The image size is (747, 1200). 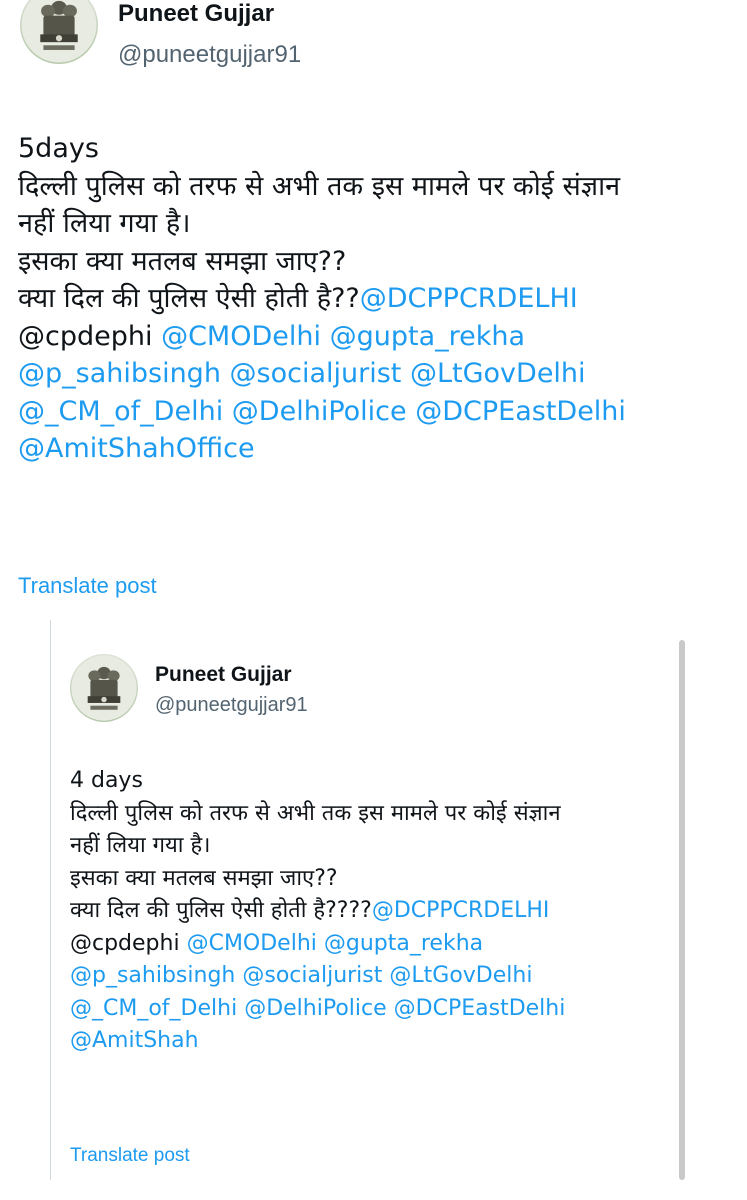 What do you see at coordinates (134, 1040) in the screenshot?
I see `mention-link: @AmitShah` at bounding box center [134, 1040].